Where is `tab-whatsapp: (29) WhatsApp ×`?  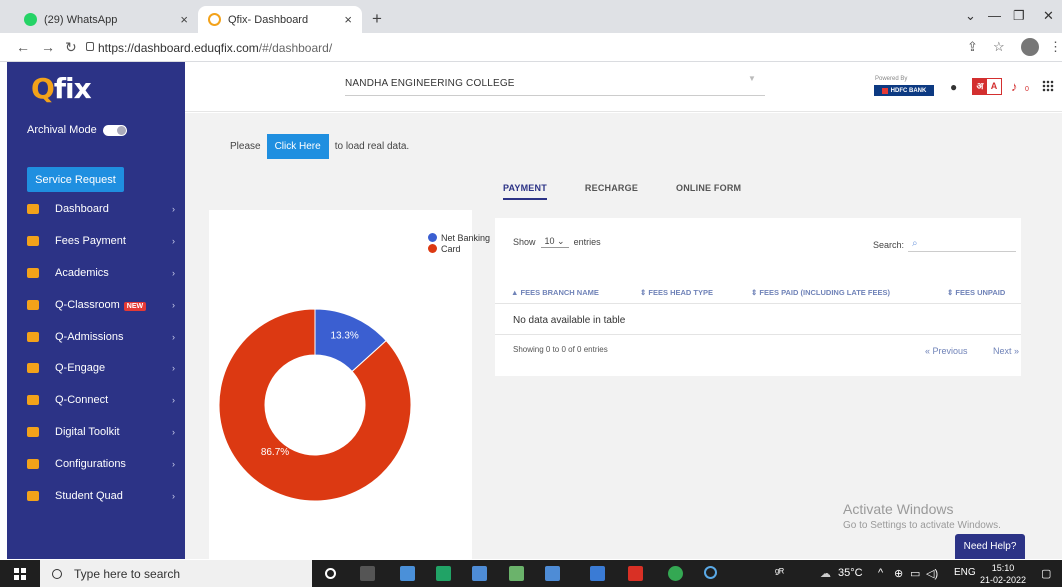
tab-whatsapp: (29) WhatsApp × is located at coordinates (106, 19).